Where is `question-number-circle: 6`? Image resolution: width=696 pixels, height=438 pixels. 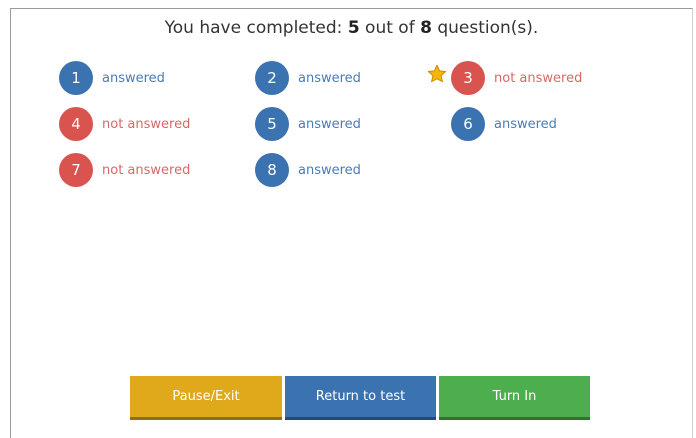 question-number-circle: 6 is located at coordinates (468, 124).